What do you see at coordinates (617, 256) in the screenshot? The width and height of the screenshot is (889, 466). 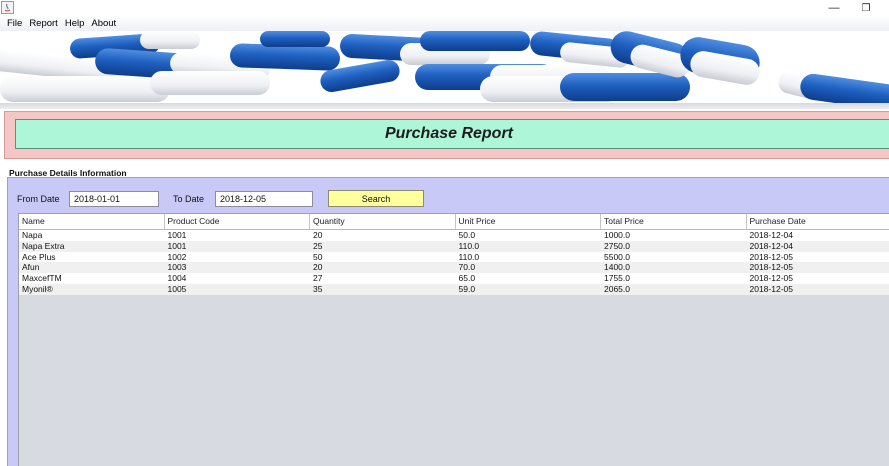 I see `table-cell: 5500.0` at bounding box center [617, 256].